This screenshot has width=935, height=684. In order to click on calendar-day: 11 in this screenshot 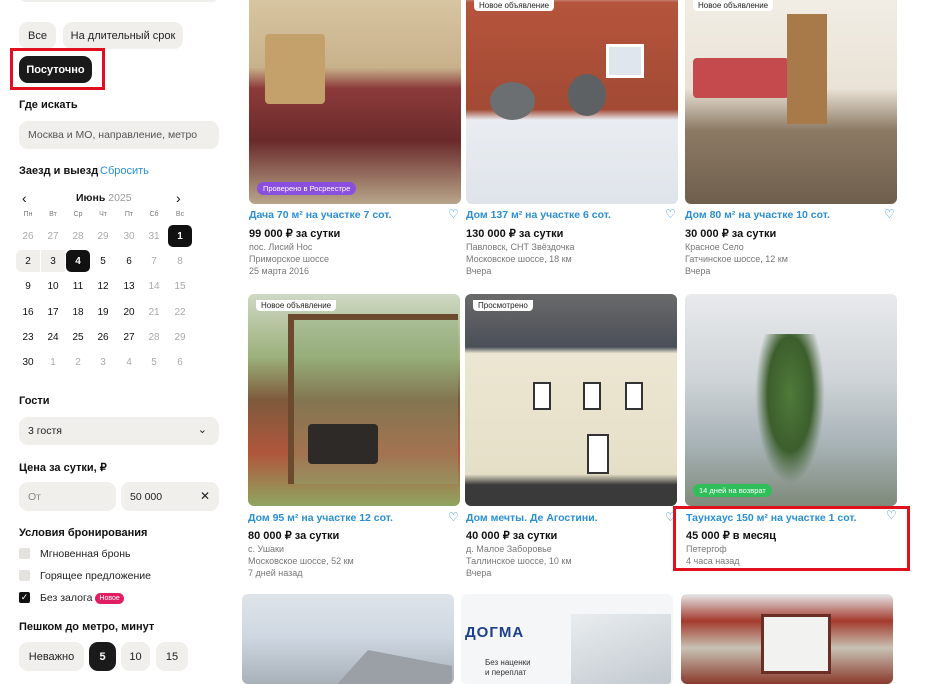, I will do `click(78, 286)`.